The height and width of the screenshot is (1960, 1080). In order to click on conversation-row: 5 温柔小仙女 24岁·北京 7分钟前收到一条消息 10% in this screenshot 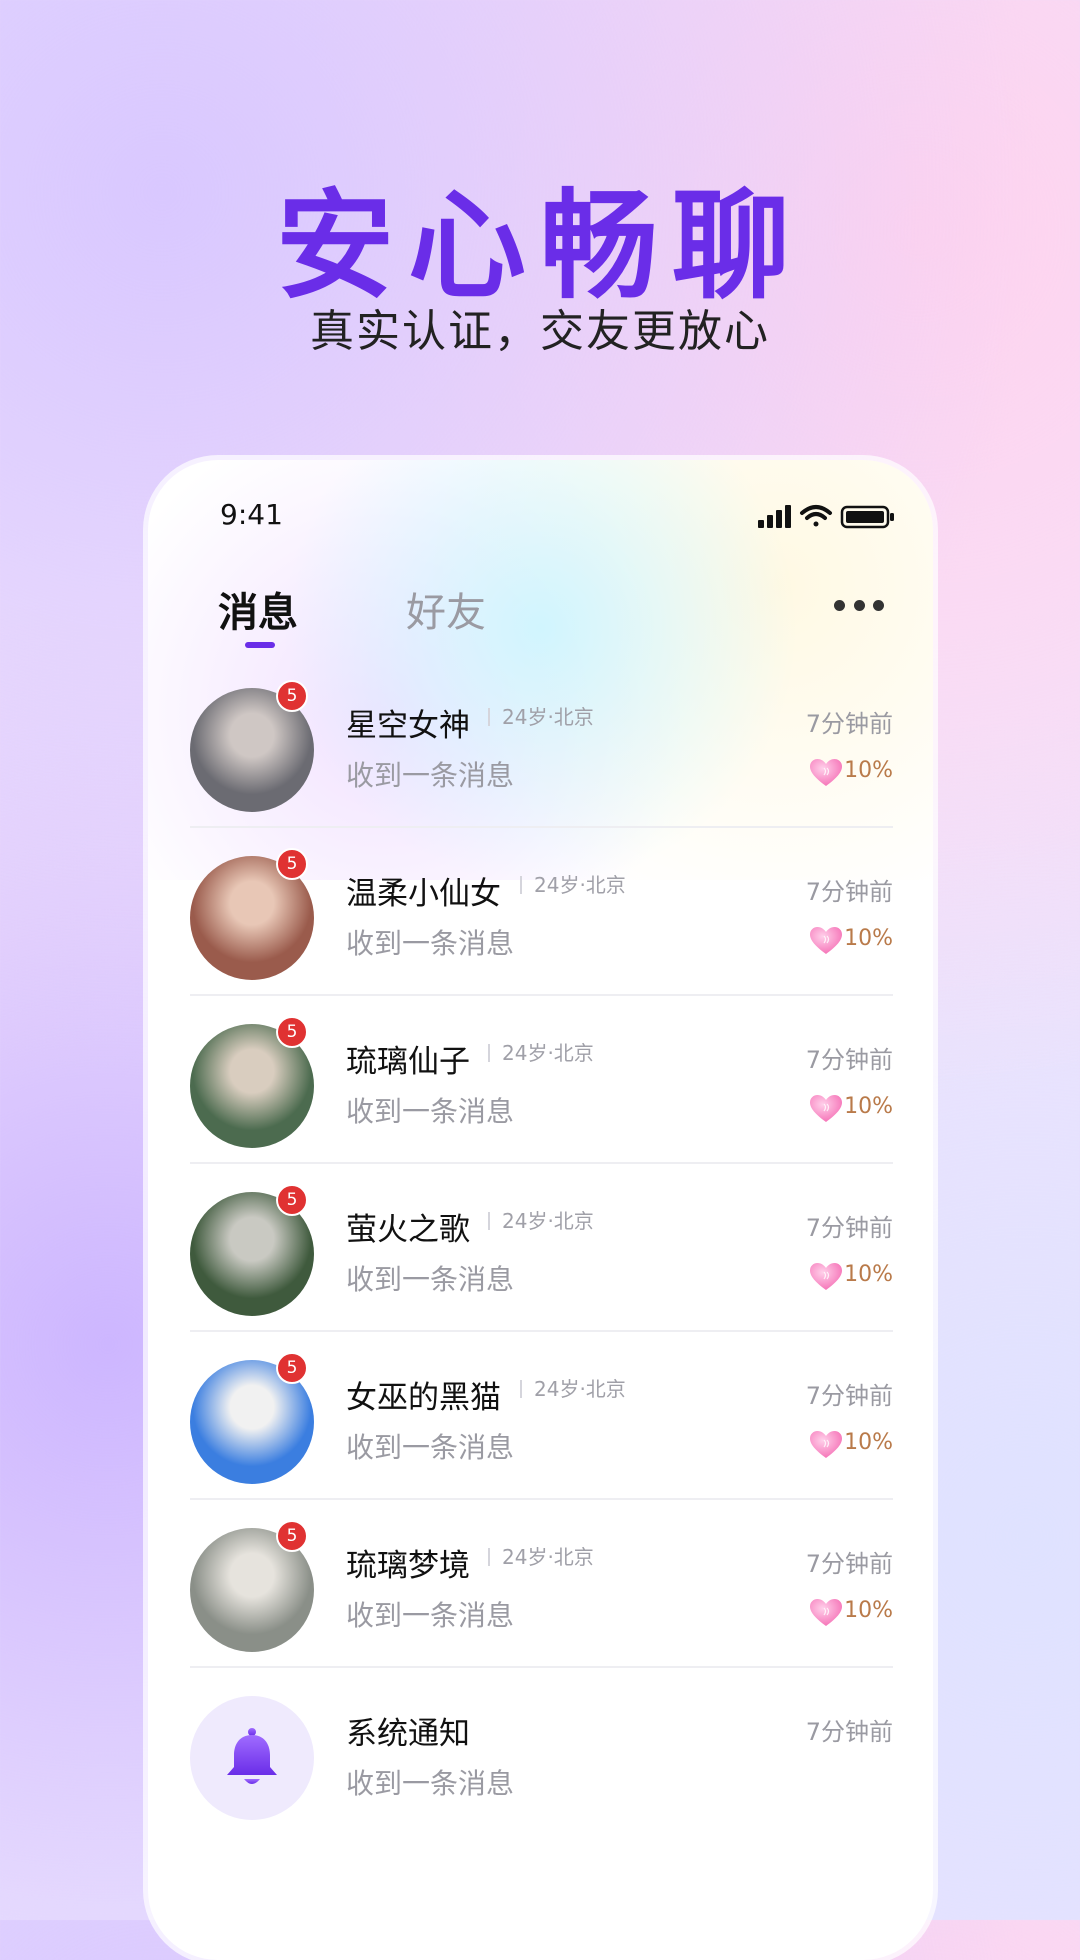, I will do `click(541, 912)`.